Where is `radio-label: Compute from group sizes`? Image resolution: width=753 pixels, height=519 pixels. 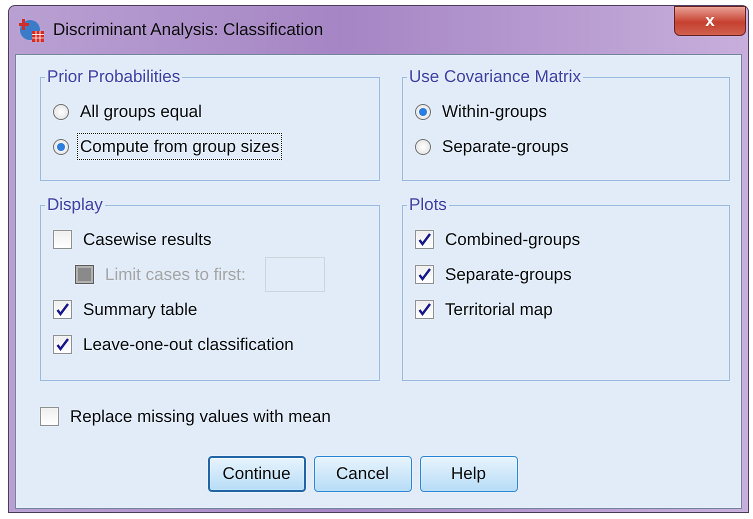 radio-label: Compute from group sizes is located at coordinates (179, 146).